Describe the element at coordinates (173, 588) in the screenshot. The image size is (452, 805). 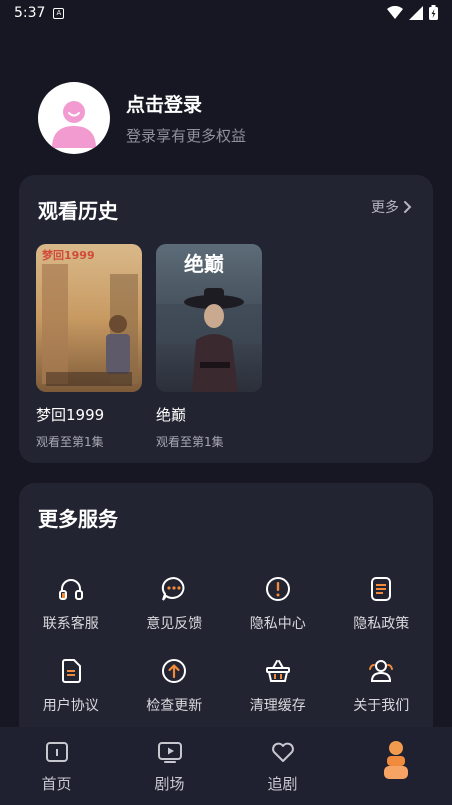
I see `feedback-icon` at that location.